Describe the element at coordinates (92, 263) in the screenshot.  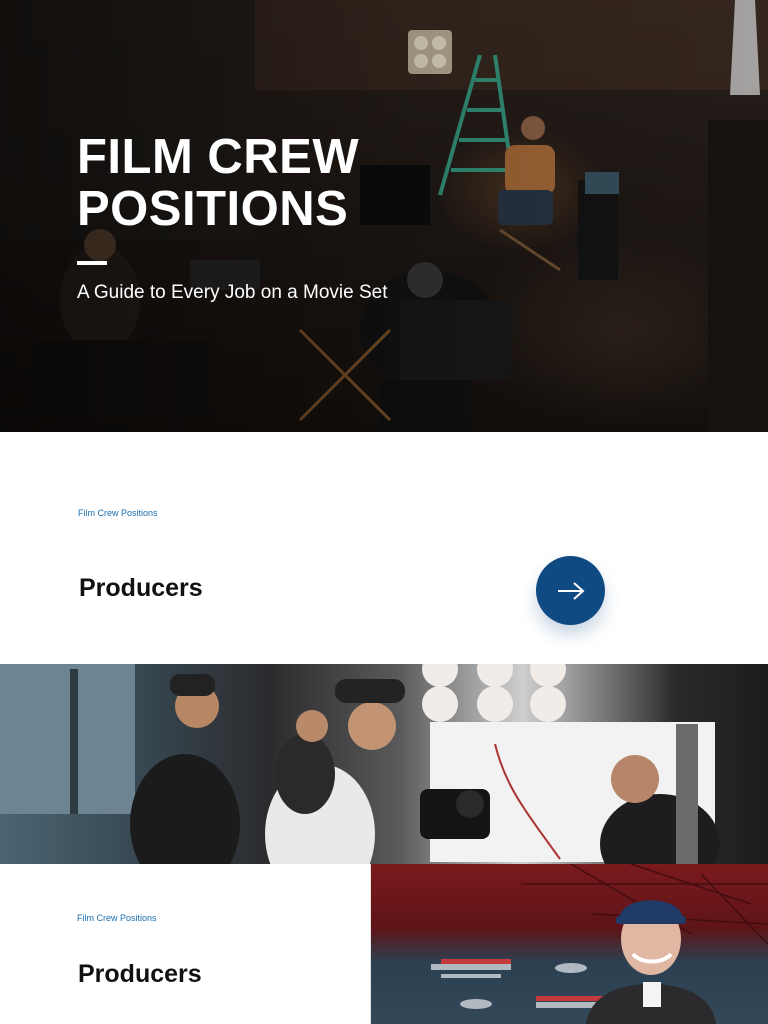
I see `hero-divider` at that location.